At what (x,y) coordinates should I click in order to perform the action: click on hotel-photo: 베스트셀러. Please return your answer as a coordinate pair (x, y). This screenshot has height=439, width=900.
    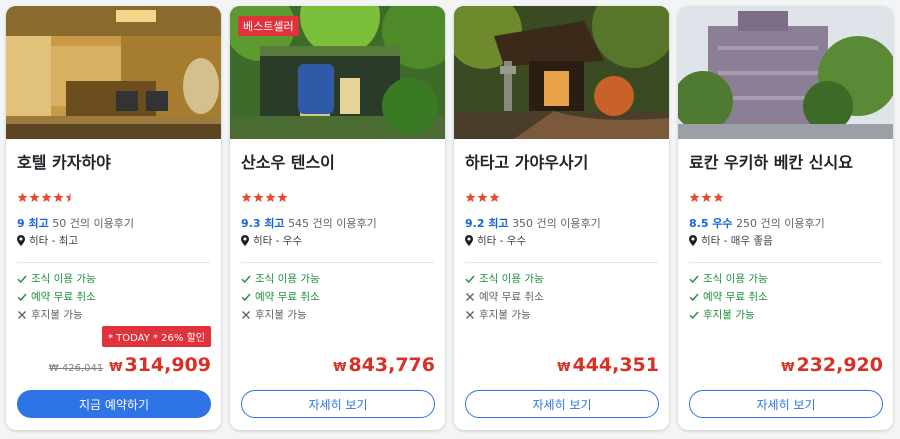
    Looking at the image, I should click on (337, 72).